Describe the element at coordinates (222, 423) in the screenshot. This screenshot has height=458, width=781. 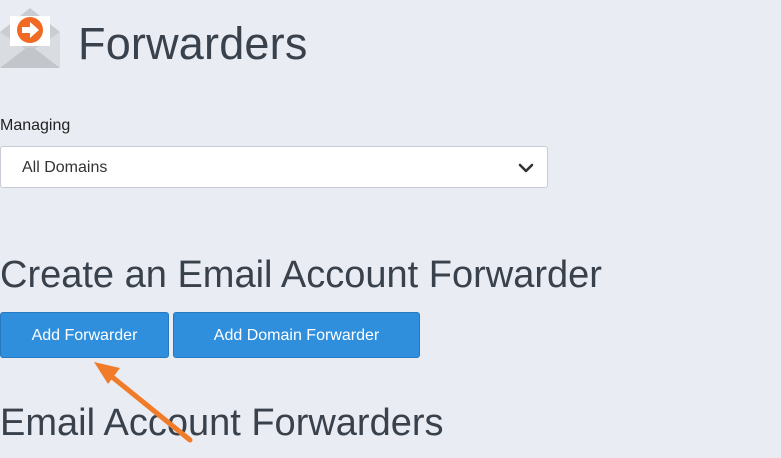
I see `email-account-forwarders-heading: Email Account Forwarders` at that location.